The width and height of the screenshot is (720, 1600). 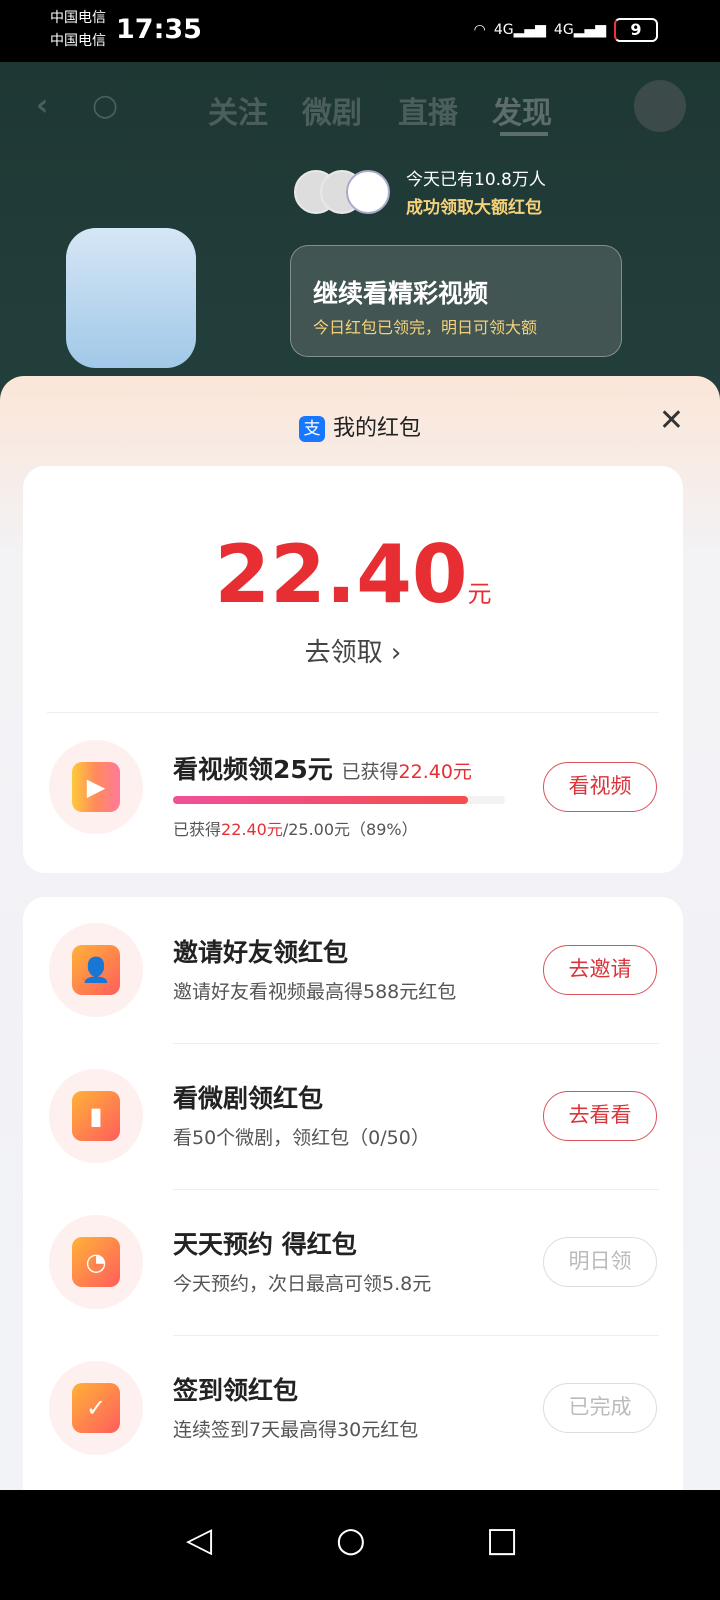 What do you see at coordinates (321, 800) in the screenshot?
I see `progress-fill` at bounding box center [321, 800].